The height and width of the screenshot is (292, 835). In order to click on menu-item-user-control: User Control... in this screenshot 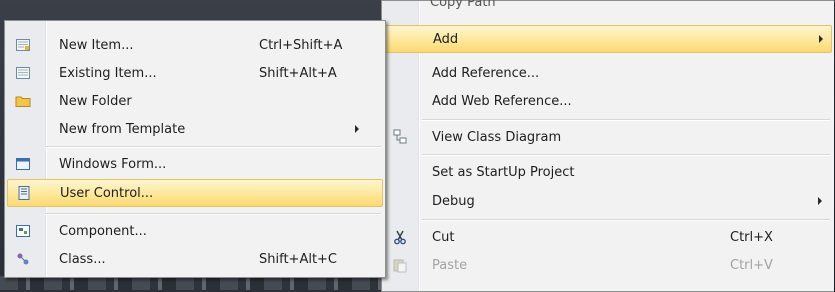, I will do `click(195, 193)`.